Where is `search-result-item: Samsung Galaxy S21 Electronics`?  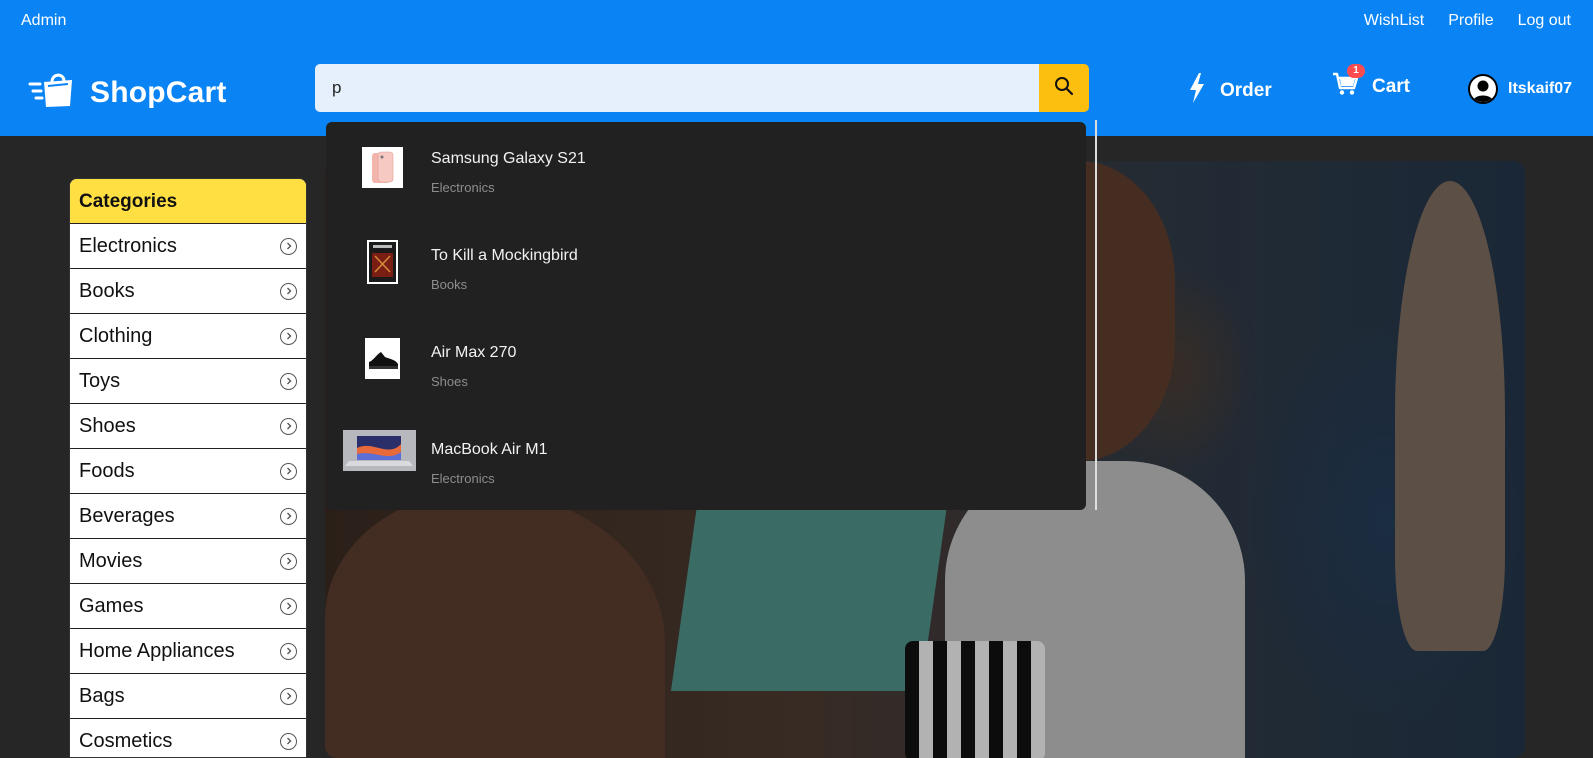 search-result-item: Samsung Galaxy S21 Electronics is located at coordinates (706, 170).